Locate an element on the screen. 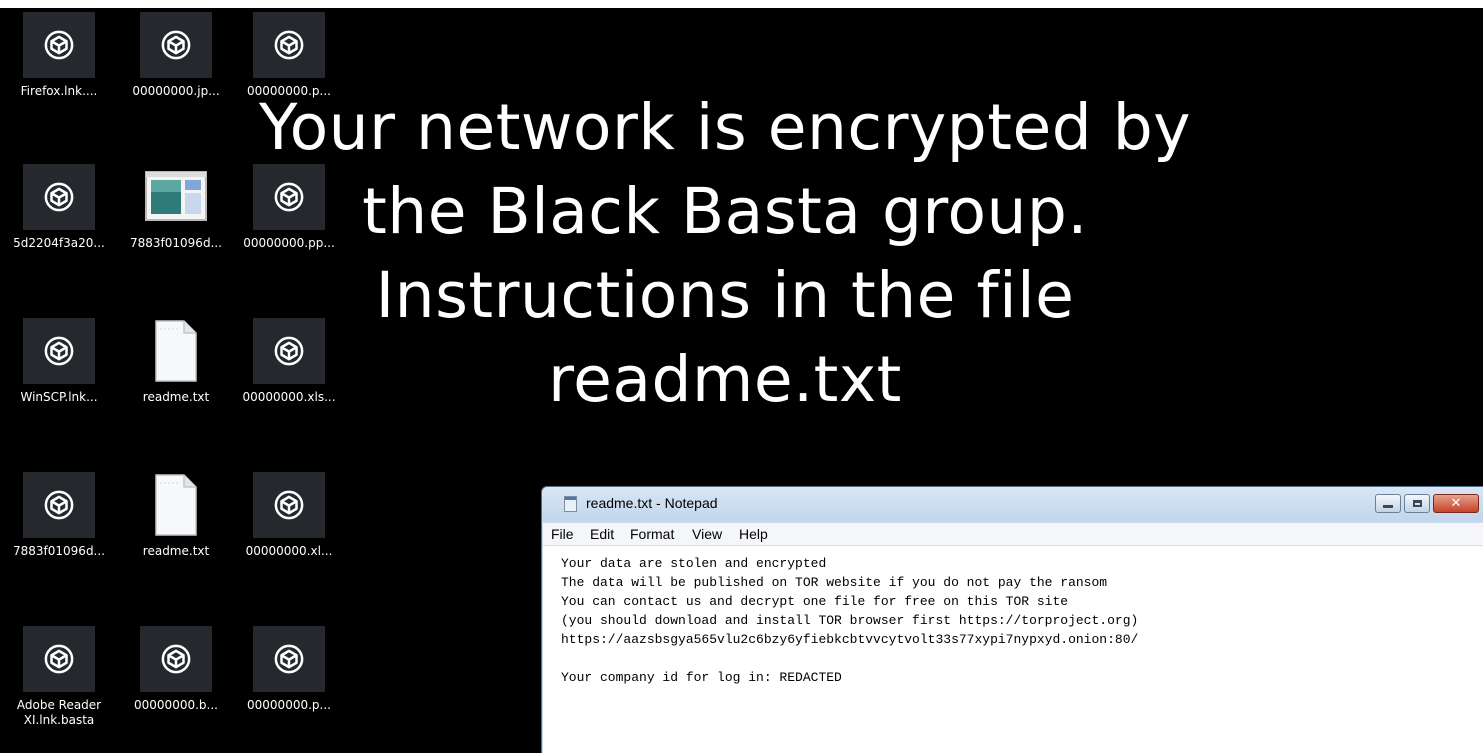 This screenshot has width=1483, height=753. close-icon: ✕ is located at coordinates (1456, 503).